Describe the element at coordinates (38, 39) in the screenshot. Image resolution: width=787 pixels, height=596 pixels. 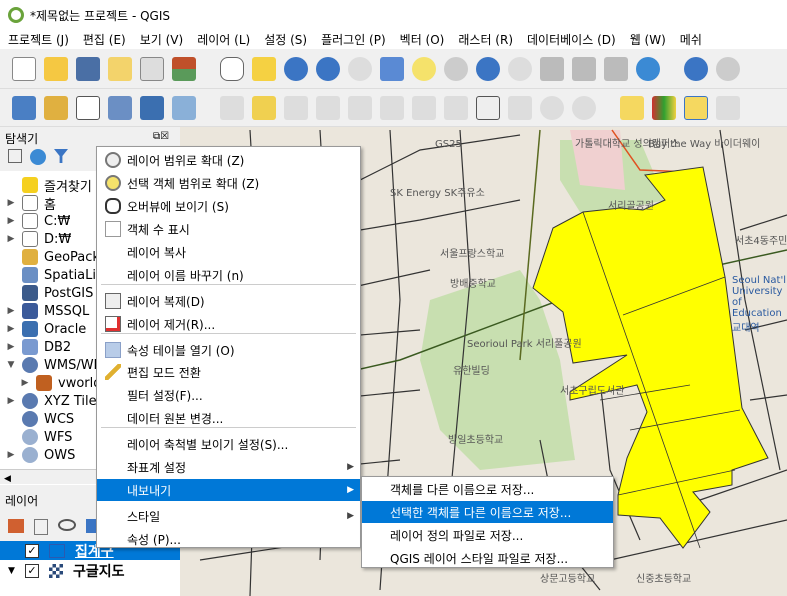
I see `menu-project: 프로젝트 (J)` at that location.